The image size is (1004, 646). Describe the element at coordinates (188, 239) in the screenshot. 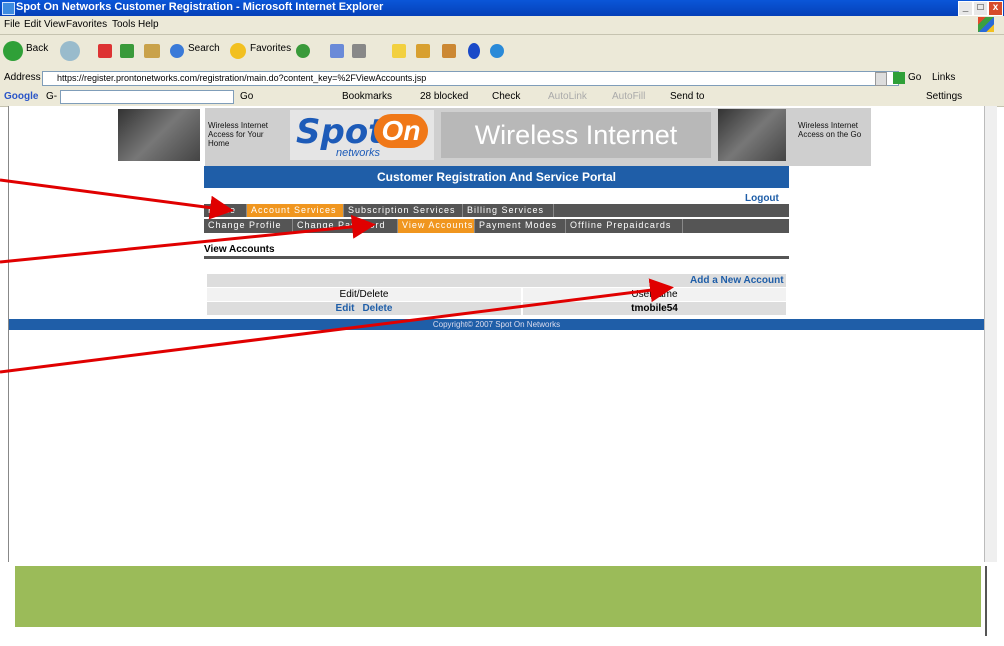

I see `arrow-to-view-accounts` at that location.